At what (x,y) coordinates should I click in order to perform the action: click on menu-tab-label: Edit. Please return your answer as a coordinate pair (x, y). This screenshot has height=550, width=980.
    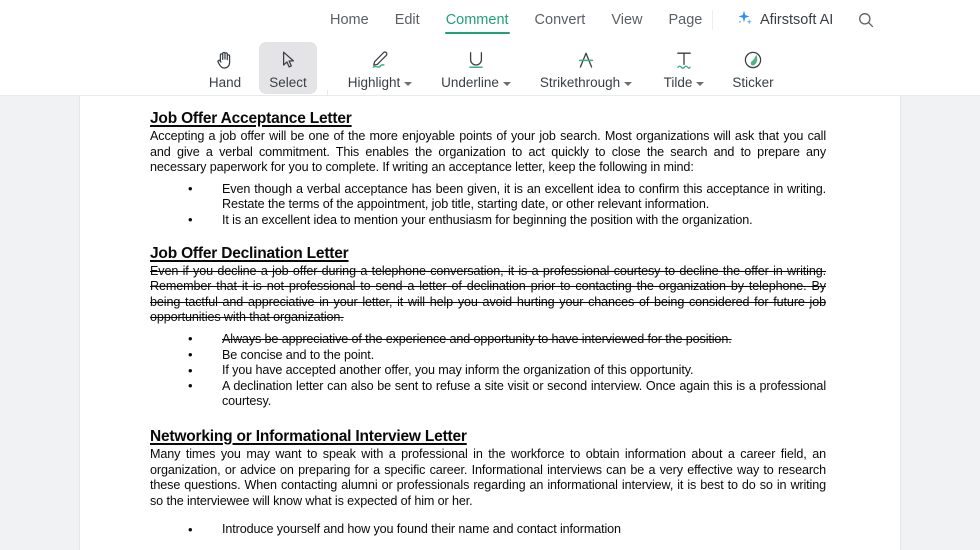
    Looking at the image, I should click on (407, 20).